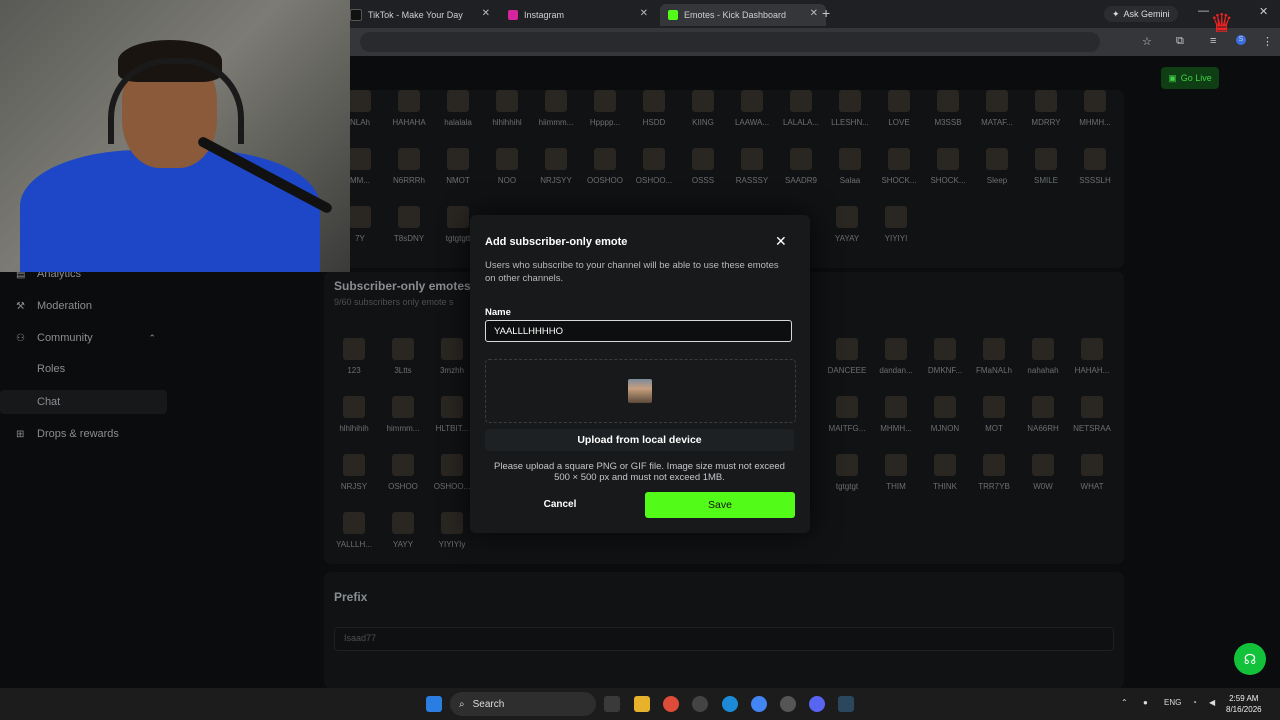 The width and height of the screenshot is (1280, 720). Describe the element at coordinates (724, 639) in the screenshot. I see `prefix-input: Isaad77` at that location.